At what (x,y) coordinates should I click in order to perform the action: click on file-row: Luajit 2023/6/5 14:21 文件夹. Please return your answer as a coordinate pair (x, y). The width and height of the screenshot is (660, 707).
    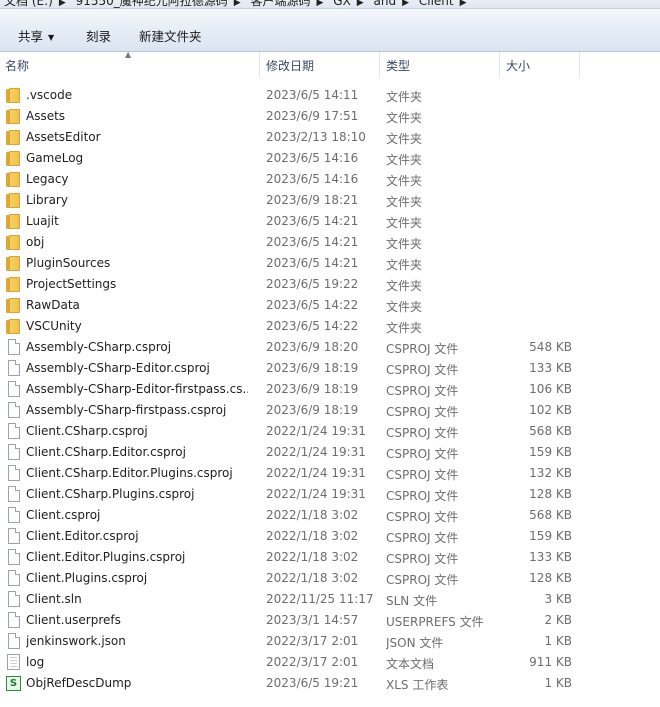
    Looking at the image, I should click on (330, 221).